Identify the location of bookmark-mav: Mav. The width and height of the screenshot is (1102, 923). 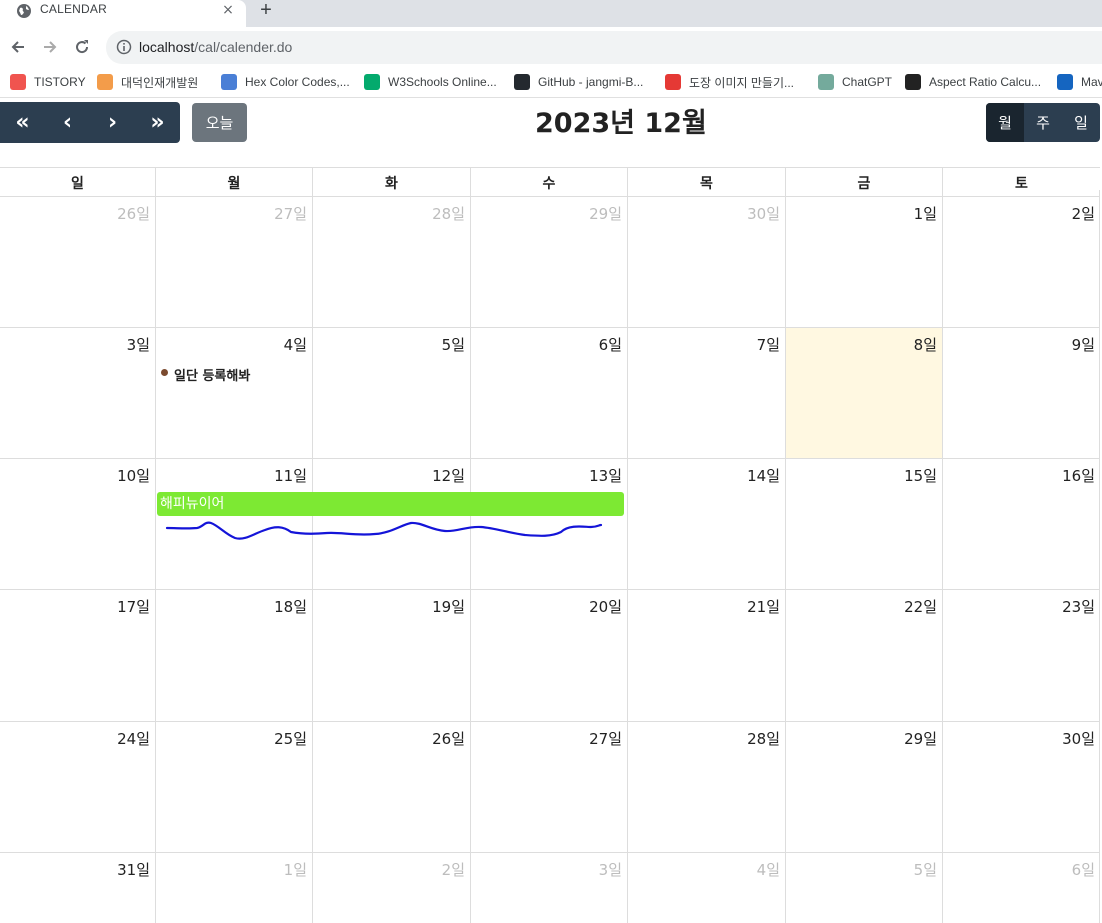
(1079, 82).